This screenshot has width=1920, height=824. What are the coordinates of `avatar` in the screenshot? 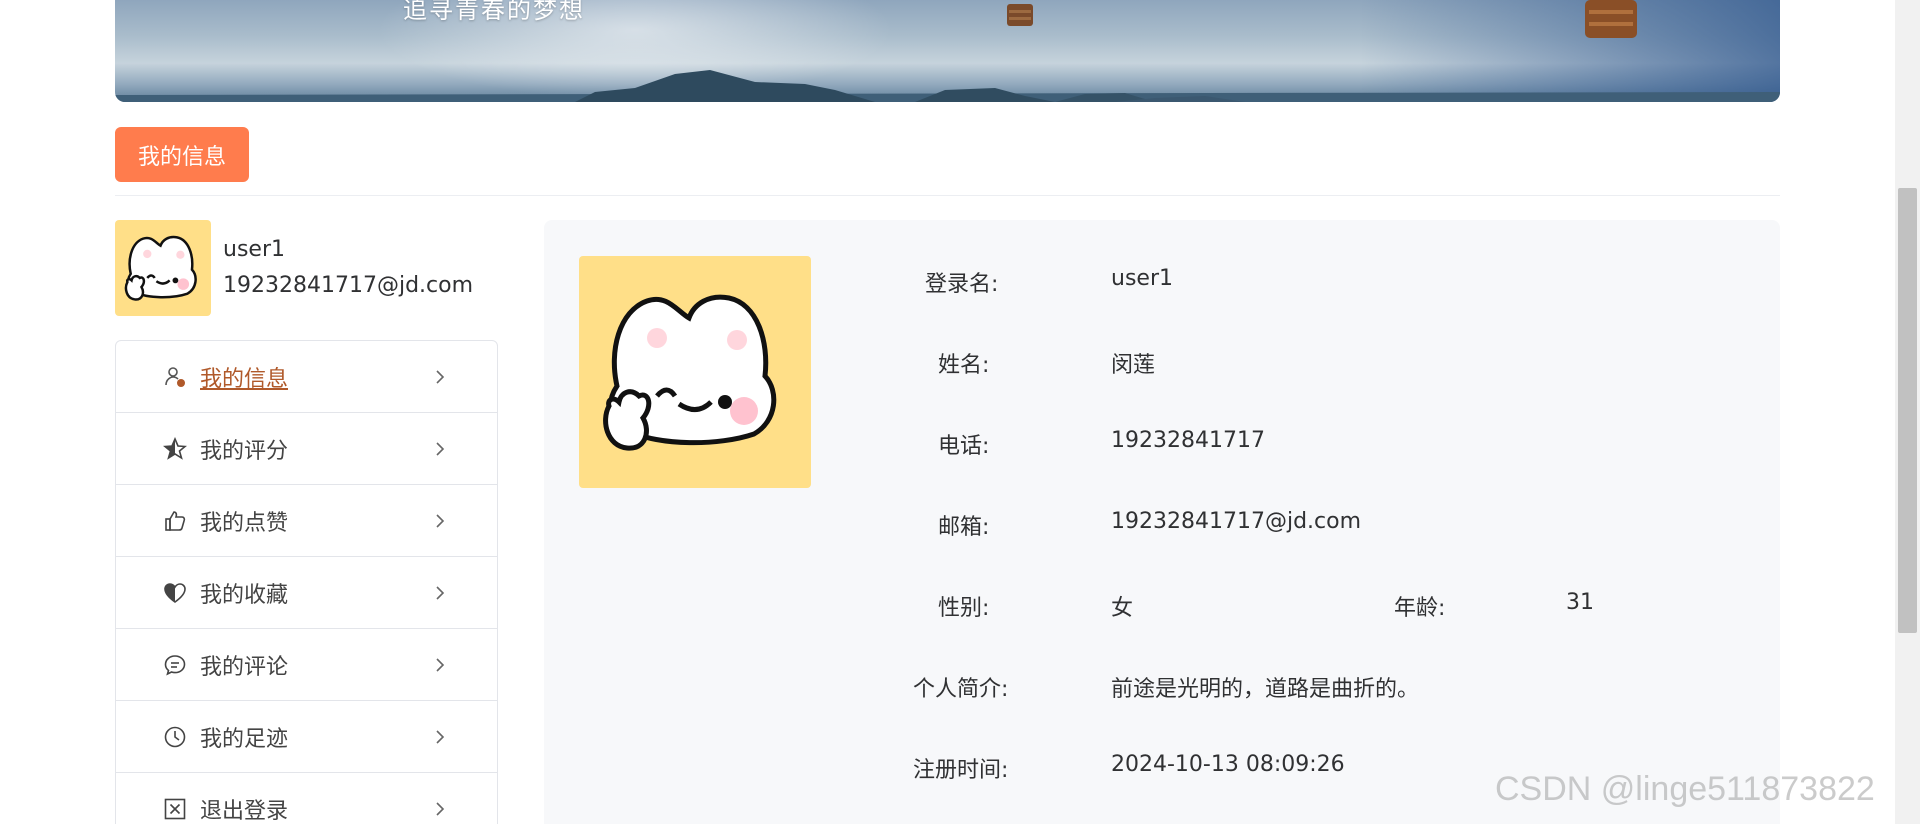 It's located at (163, 268).